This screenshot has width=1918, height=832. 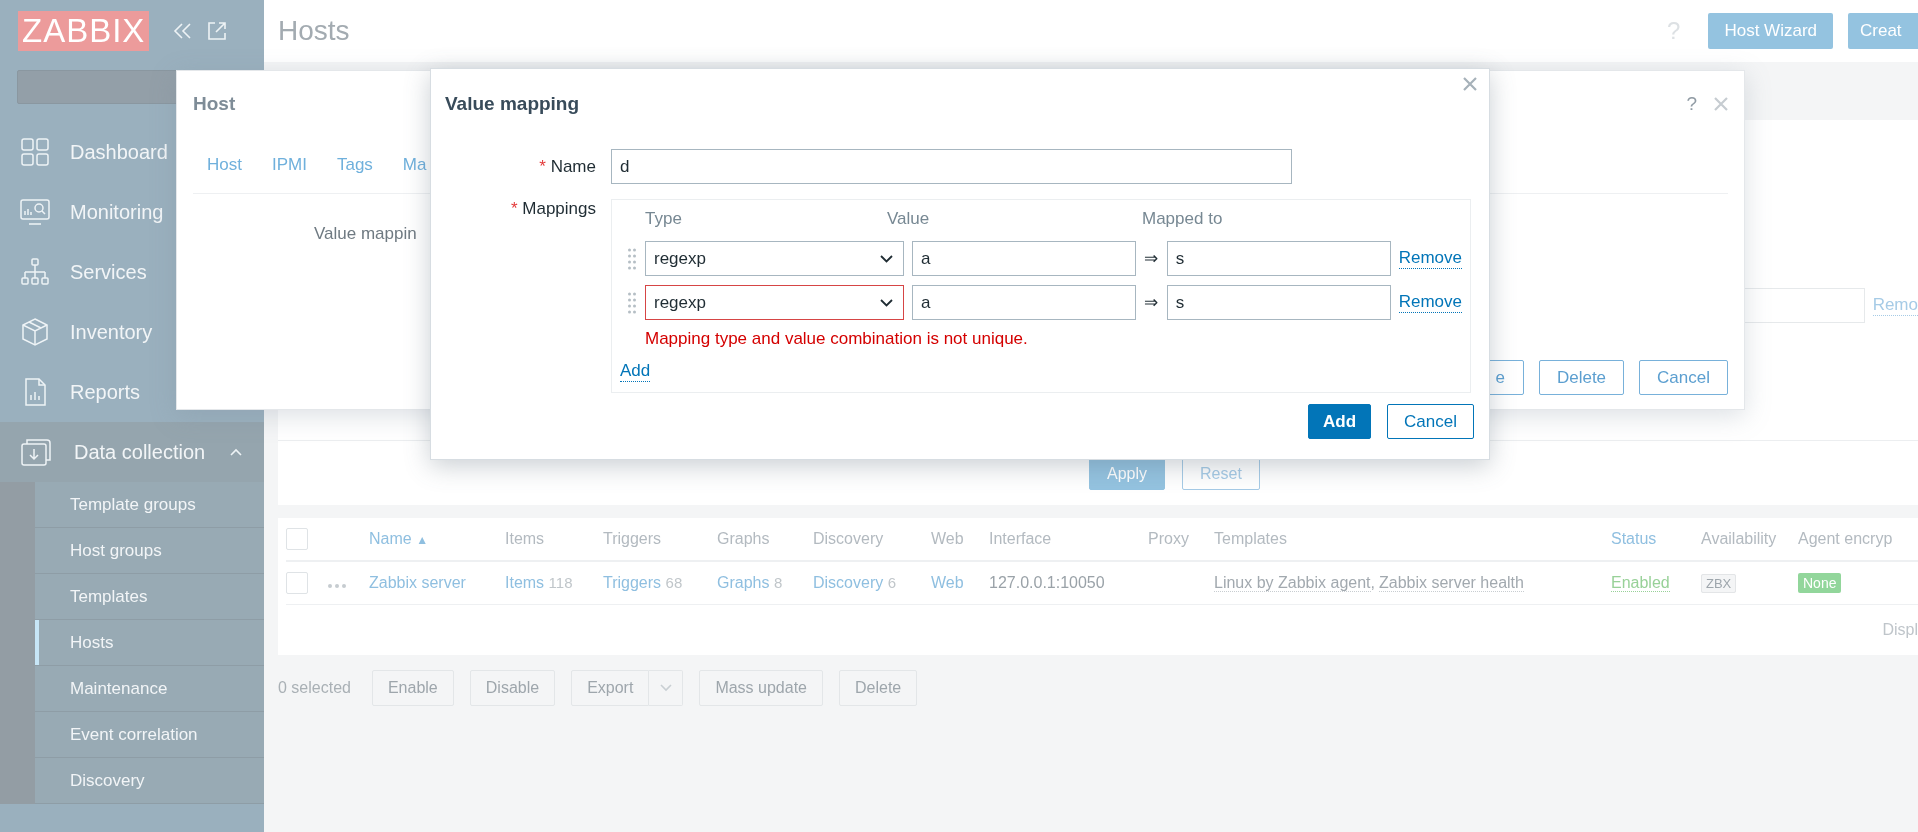 What do you see at coordinates (1340, 421) in the screenshot?
I see `add-button: Add` at bounding box center [1340, 421].